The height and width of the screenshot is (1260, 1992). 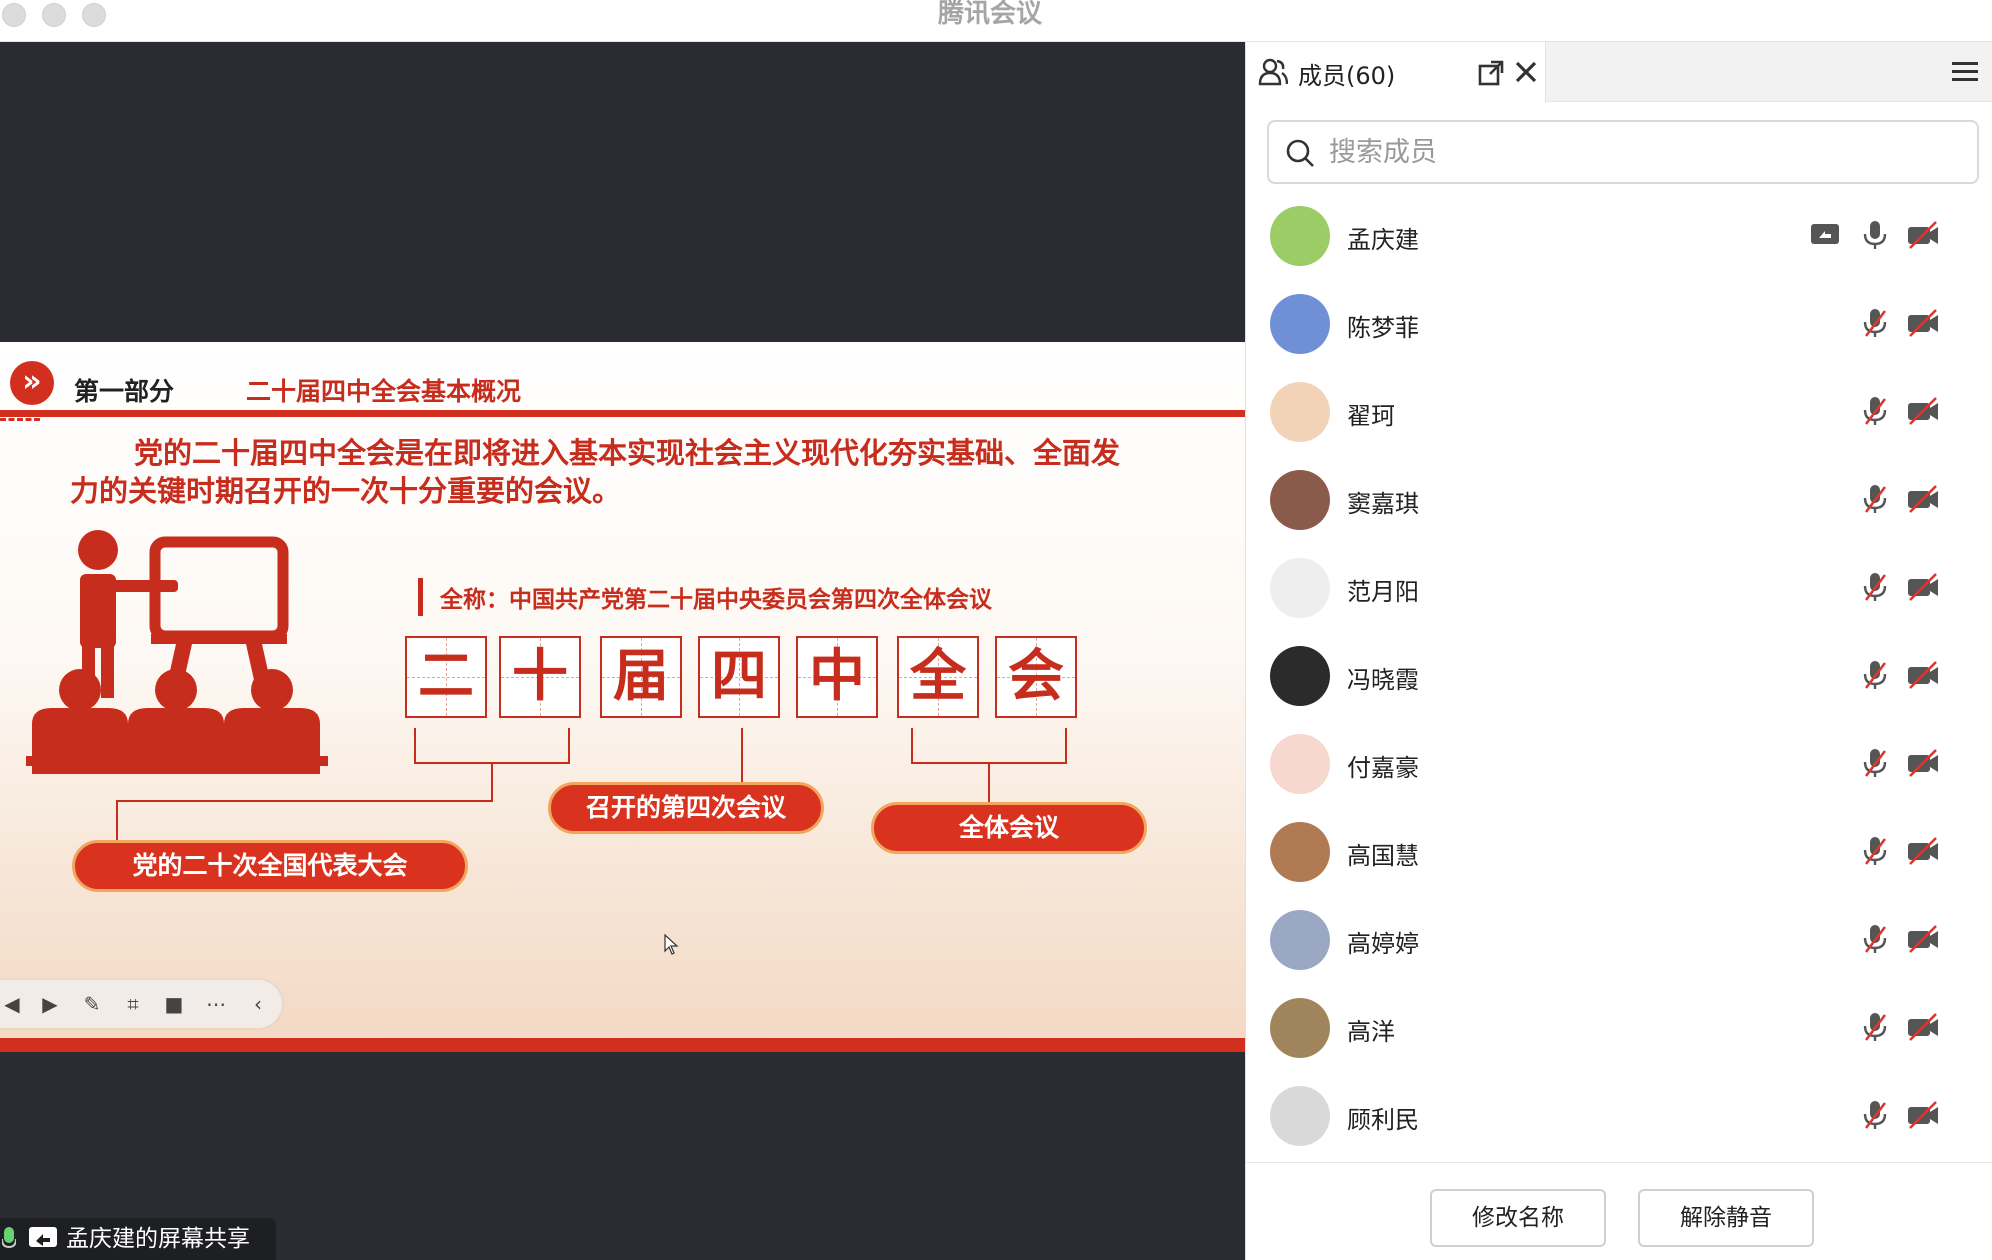 I want to click on tab-members-label: 成员(60), so click(x=1347, y=76).